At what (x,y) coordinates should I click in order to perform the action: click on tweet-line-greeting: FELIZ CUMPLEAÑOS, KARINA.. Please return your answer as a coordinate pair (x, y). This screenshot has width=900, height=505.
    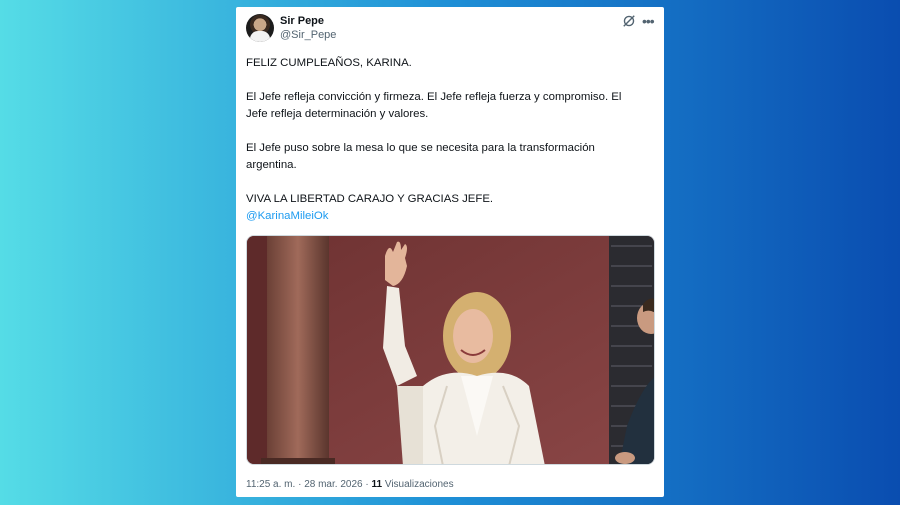
    Looking at the image, I should click on (329, 63).